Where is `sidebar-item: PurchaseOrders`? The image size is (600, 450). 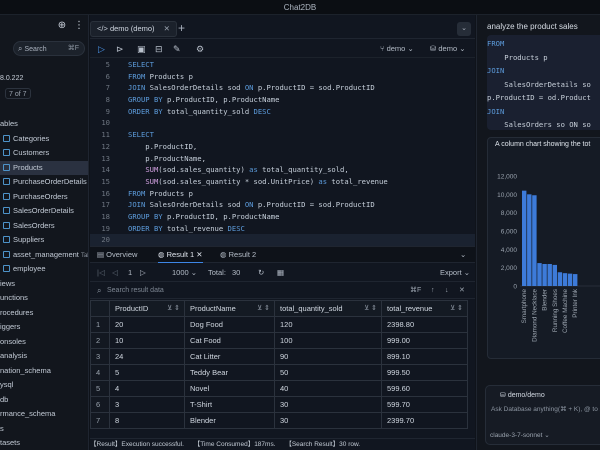 sidebar-item: PurchaseOrders is located at coordinates (44, 197).